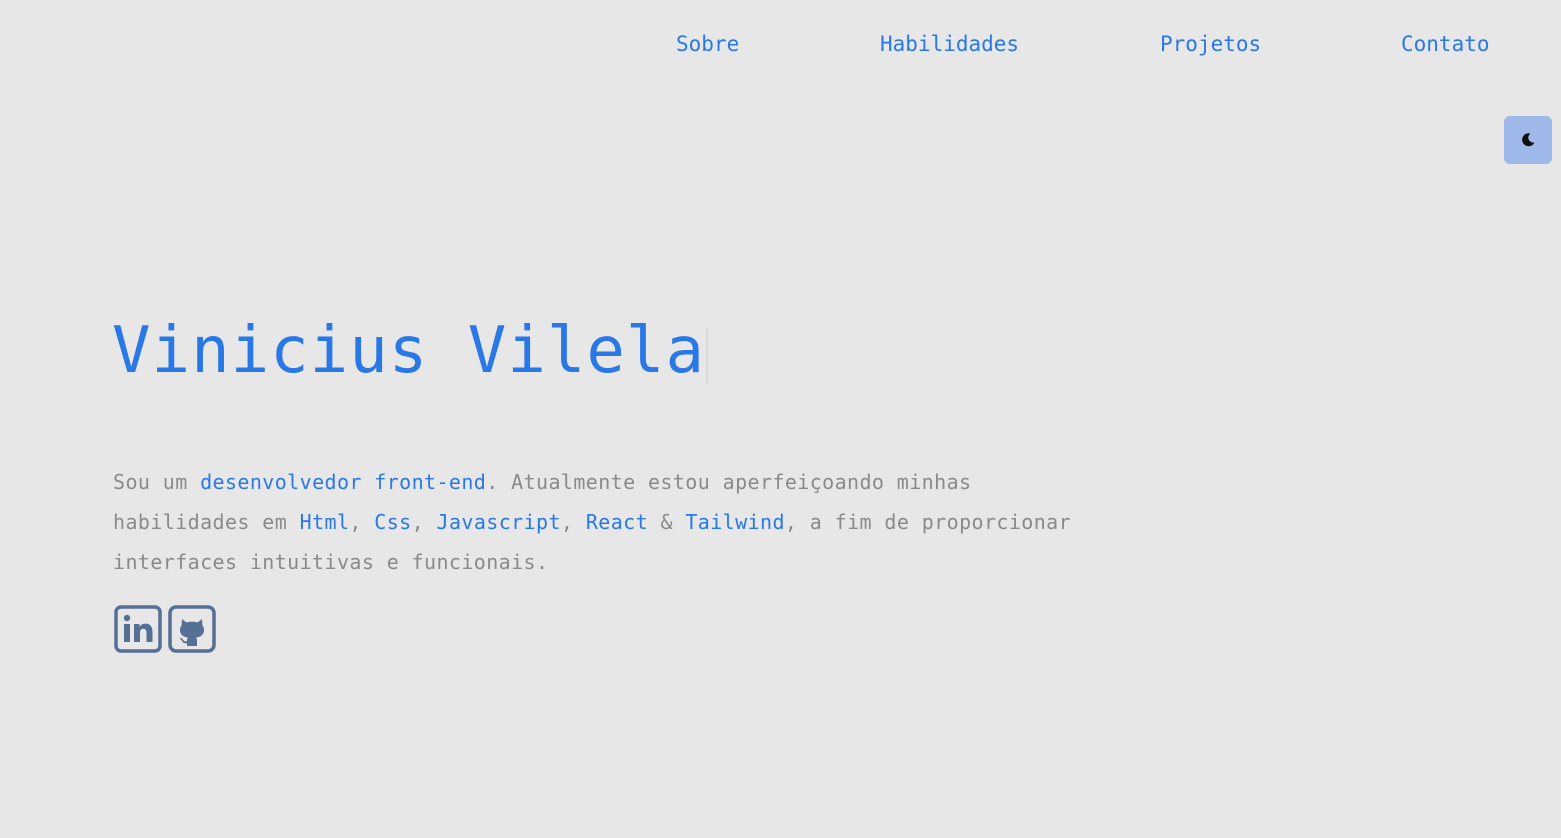  I want to click on moon-icon, so click(1528, 140).